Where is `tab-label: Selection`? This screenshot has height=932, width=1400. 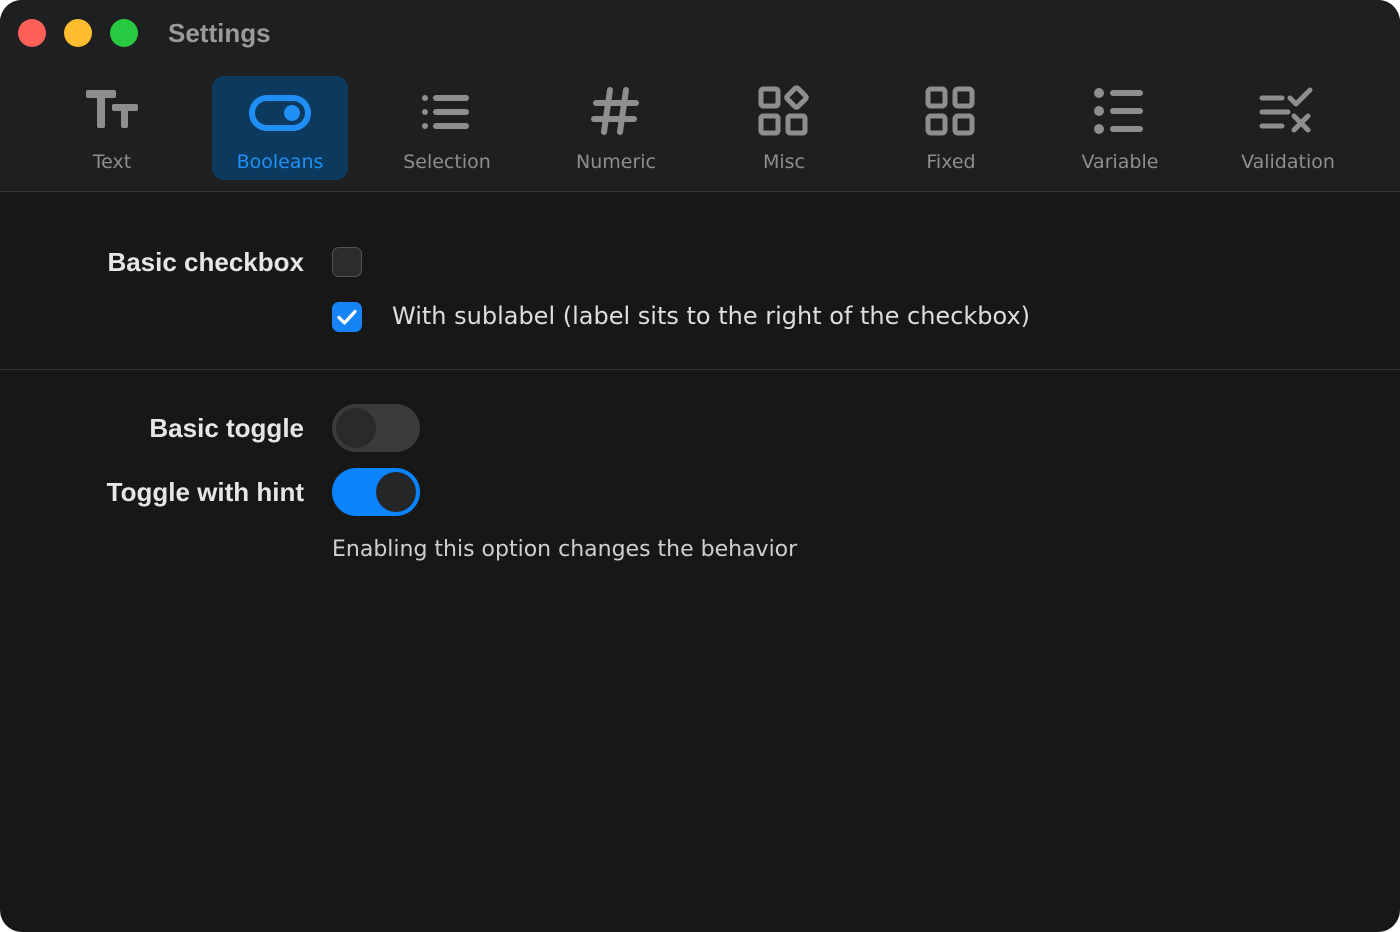 tab-label: Selection is located at coordinates (447, 162).